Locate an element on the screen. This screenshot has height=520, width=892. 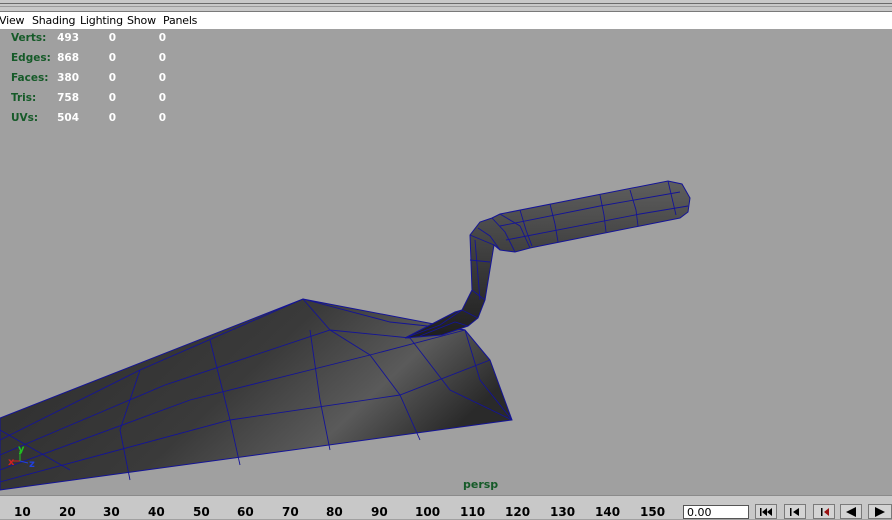
time-tick: 70 is located at coordinates (290, 512).